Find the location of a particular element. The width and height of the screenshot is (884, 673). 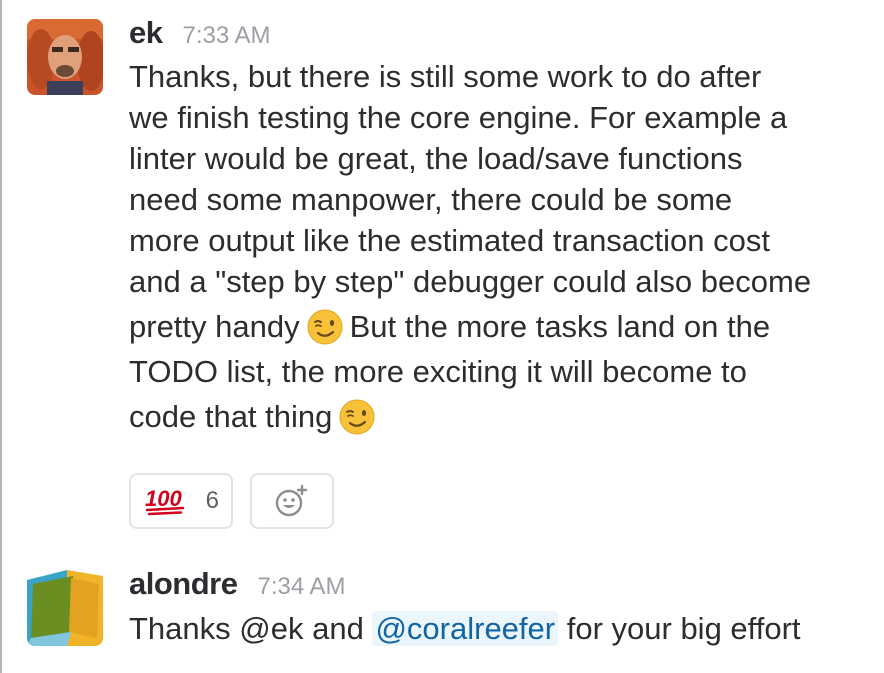

avatar-ek-image is located at coordinates (65, 57).